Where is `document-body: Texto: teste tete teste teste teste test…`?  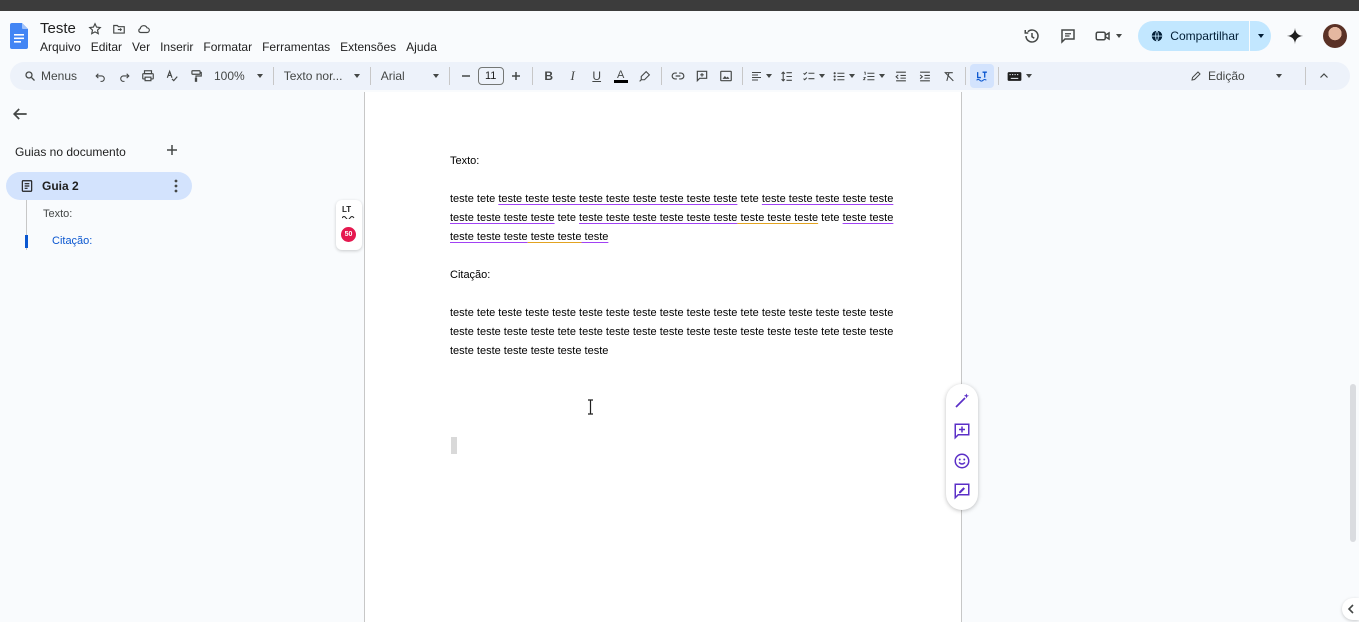
document-body: Texto: teste tete teste teste teste test… is located at coordinates (680, 256).